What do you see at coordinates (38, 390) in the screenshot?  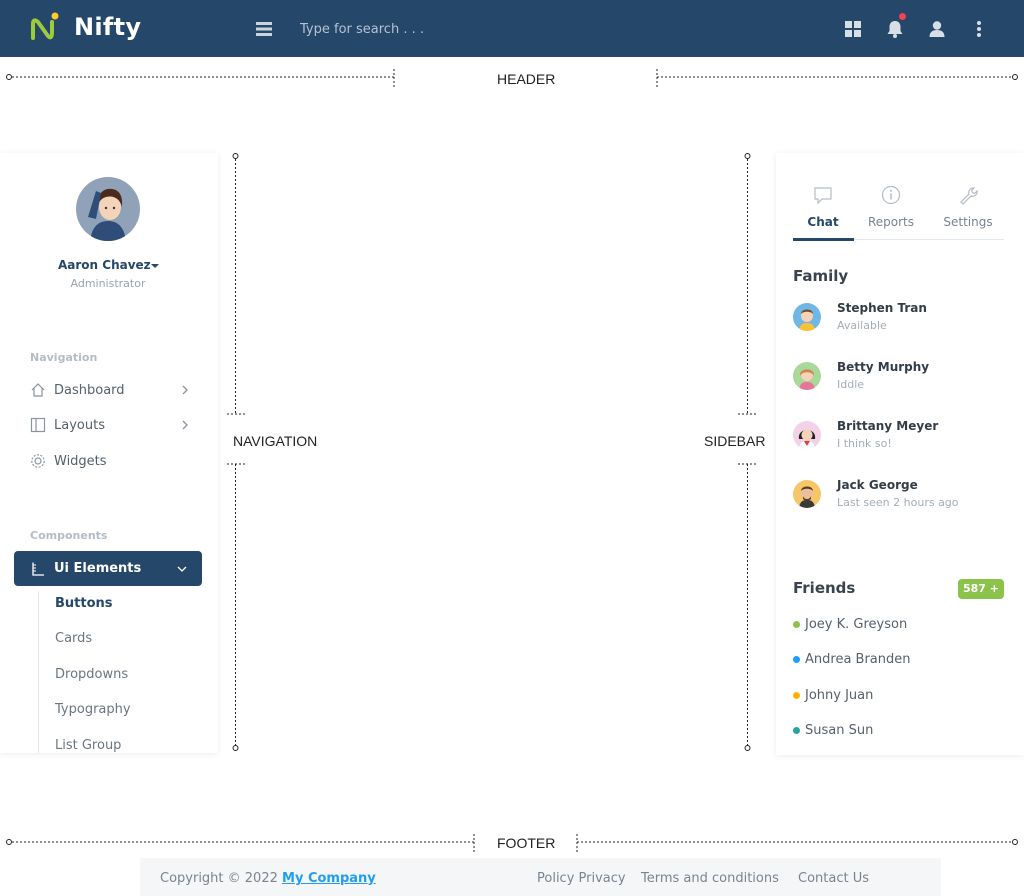 I see `home-icon` at bounding box center [38, 390].